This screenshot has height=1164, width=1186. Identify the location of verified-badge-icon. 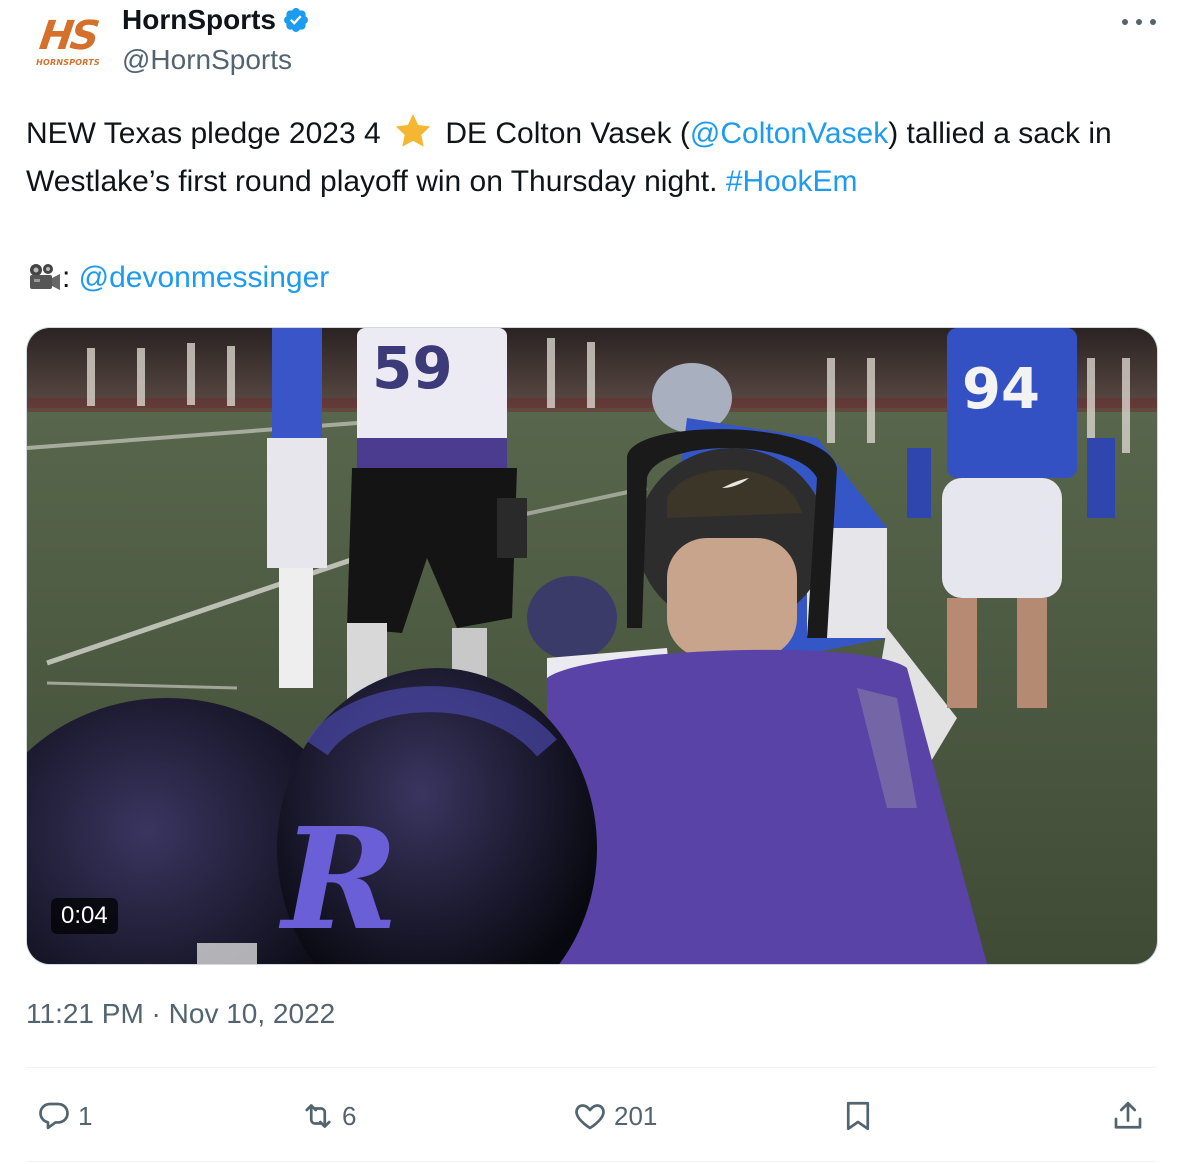
(296, 20).